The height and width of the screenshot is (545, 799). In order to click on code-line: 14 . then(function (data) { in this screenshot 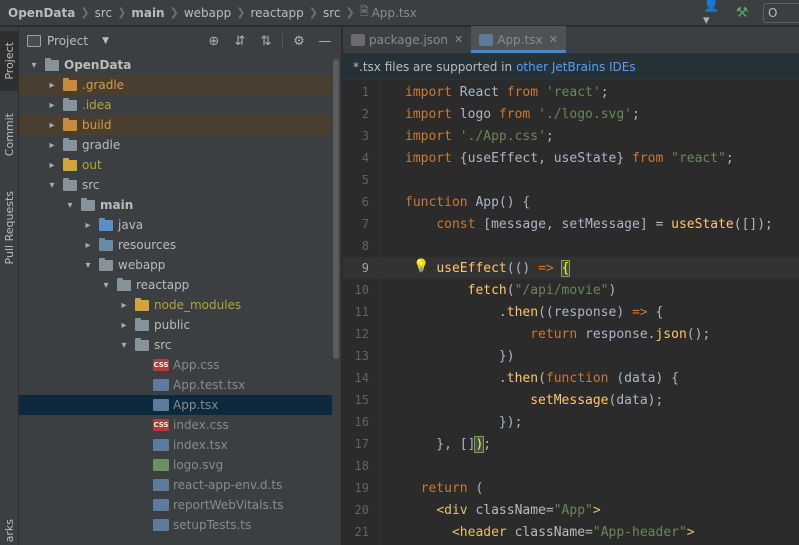, I will do `click(571, 378)`.